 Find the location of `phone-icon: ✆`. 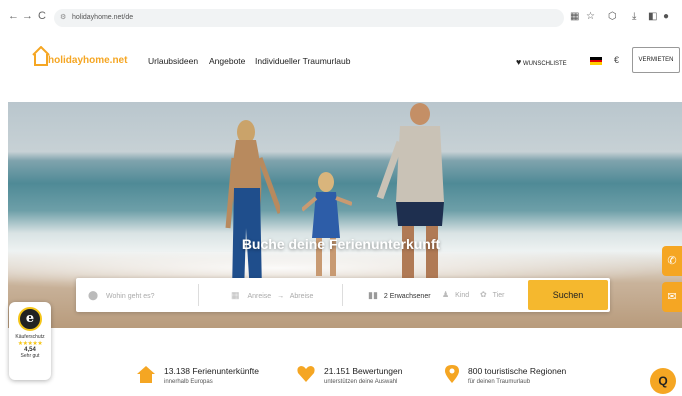

phone-icon: ✆ is located at coordinates (672, 261).